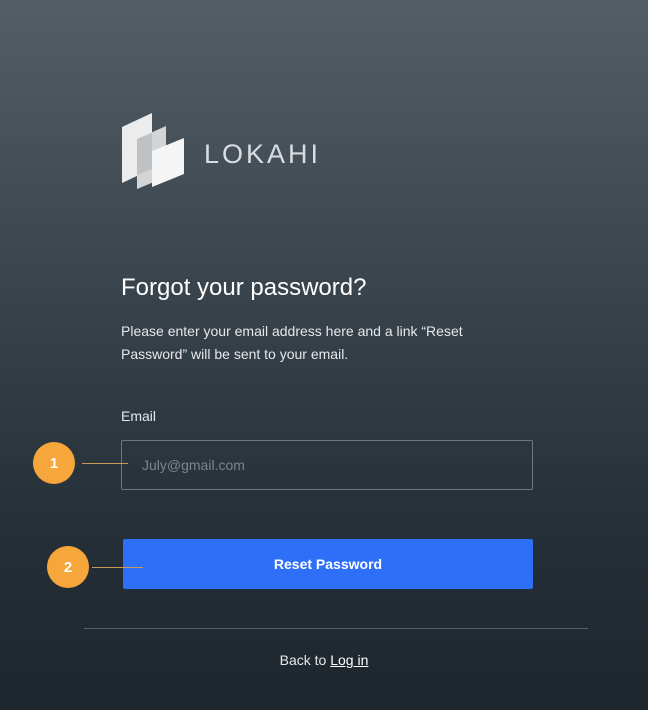 This screenshot has width=648, height=710. What do you see at coordinates (139, 416) in the screenshot?
I see `email-label: Email` at bounding box center [139, 416].